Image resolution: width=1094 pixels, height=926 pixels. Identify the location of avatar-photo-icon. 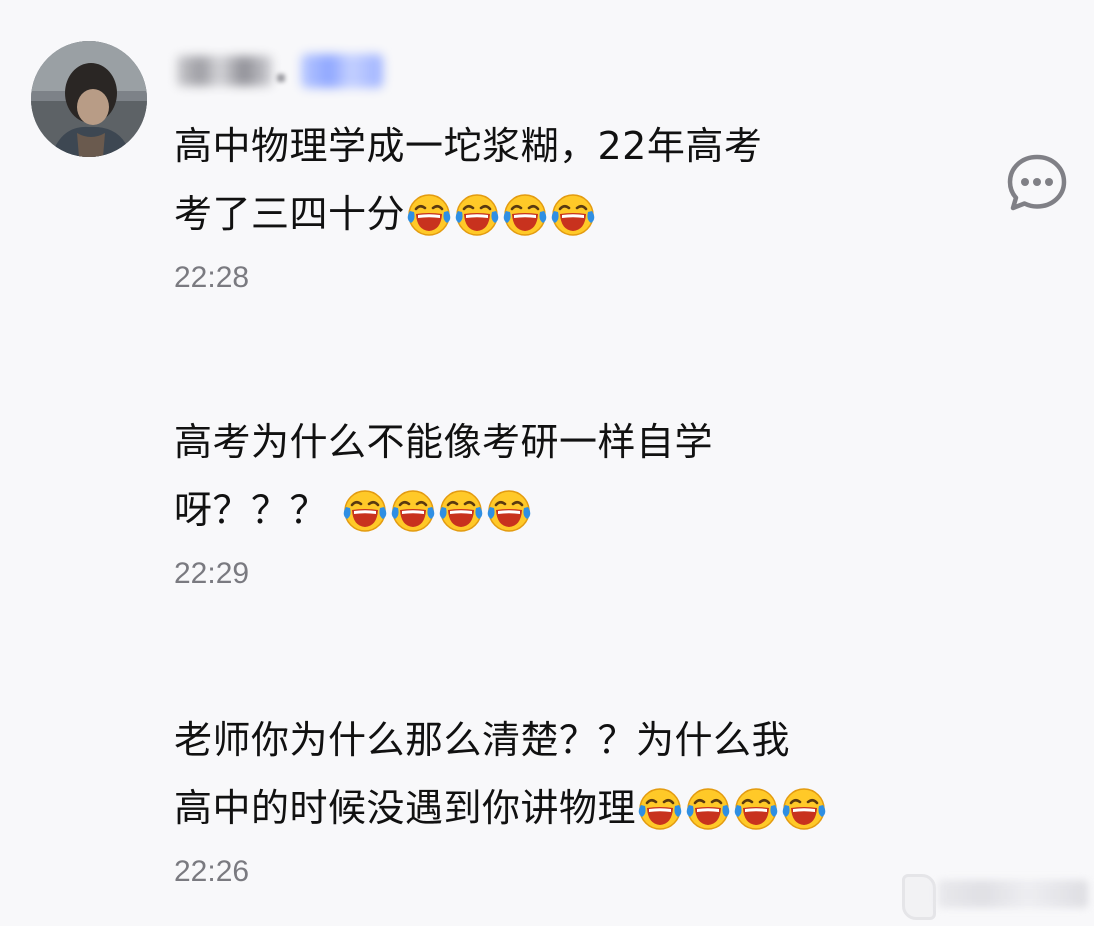
(89, 99).